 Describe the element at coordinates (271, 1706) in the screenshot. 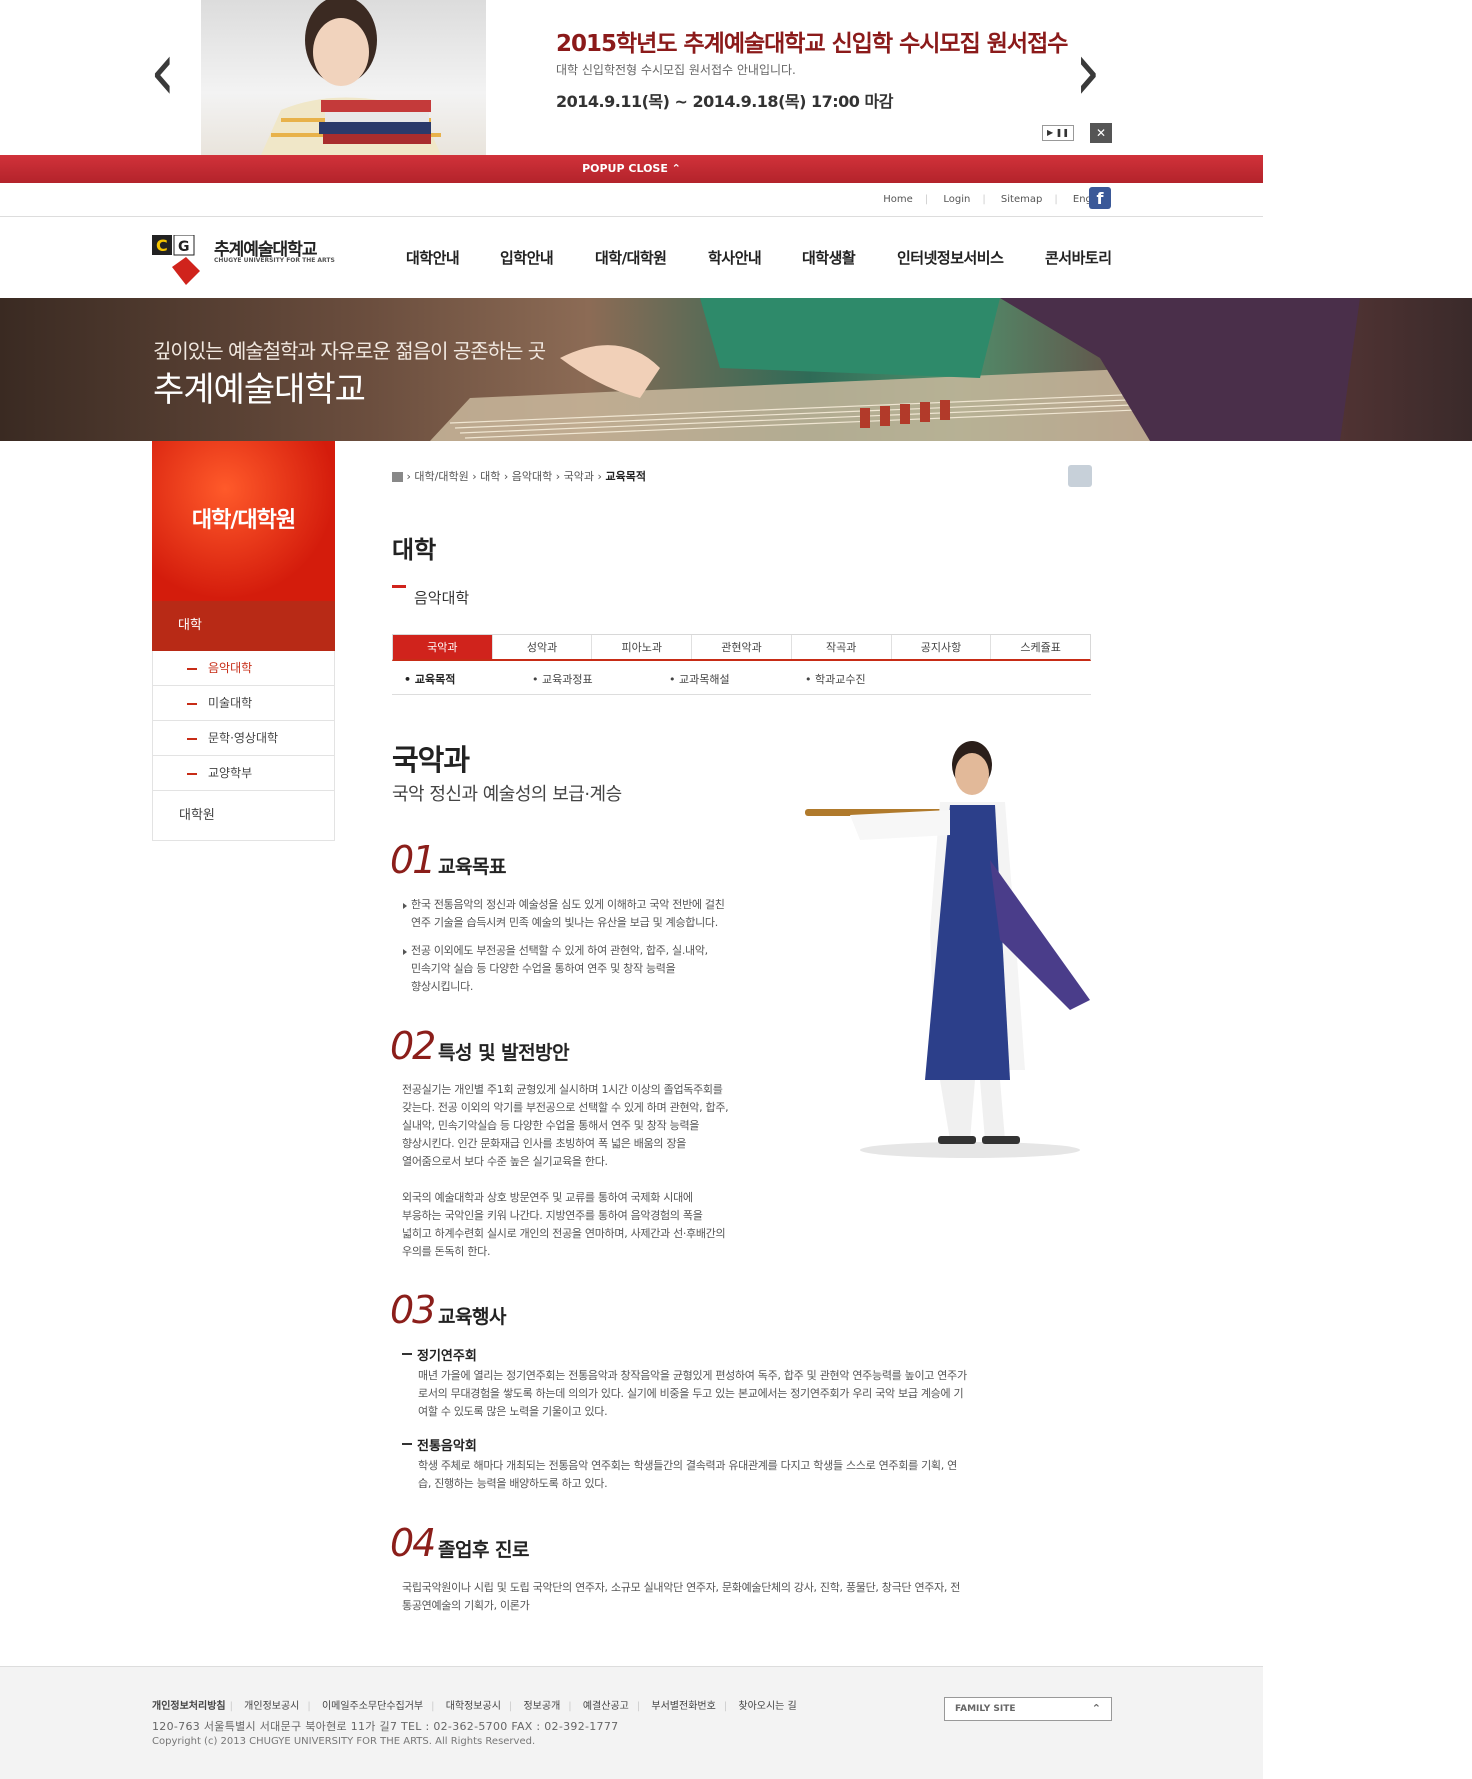

I see `footer-link: 개인정보공시` at that location.